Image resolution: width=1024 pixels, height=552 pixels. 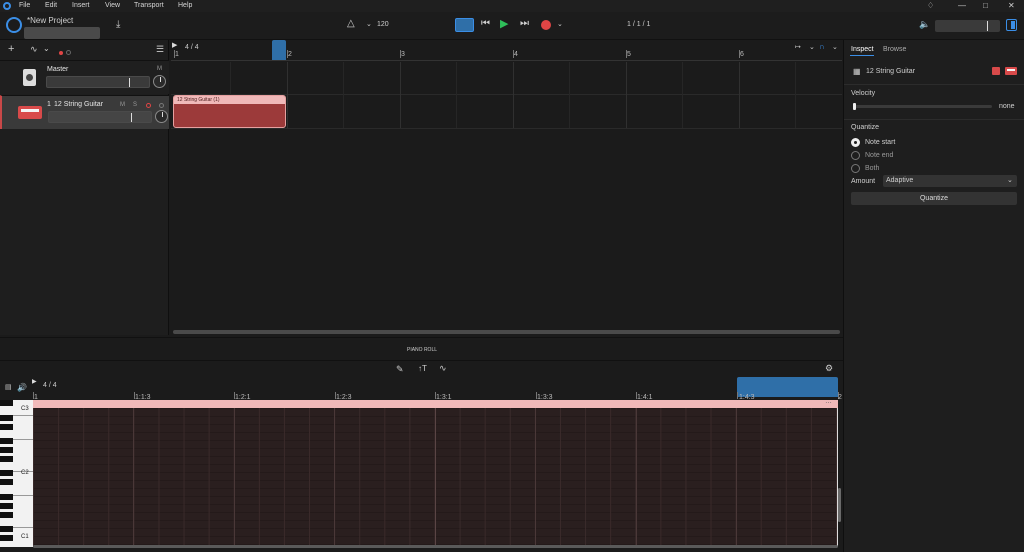 I want to click on clip-label: 12 String Guitar (1), so click(x=198, y=100).